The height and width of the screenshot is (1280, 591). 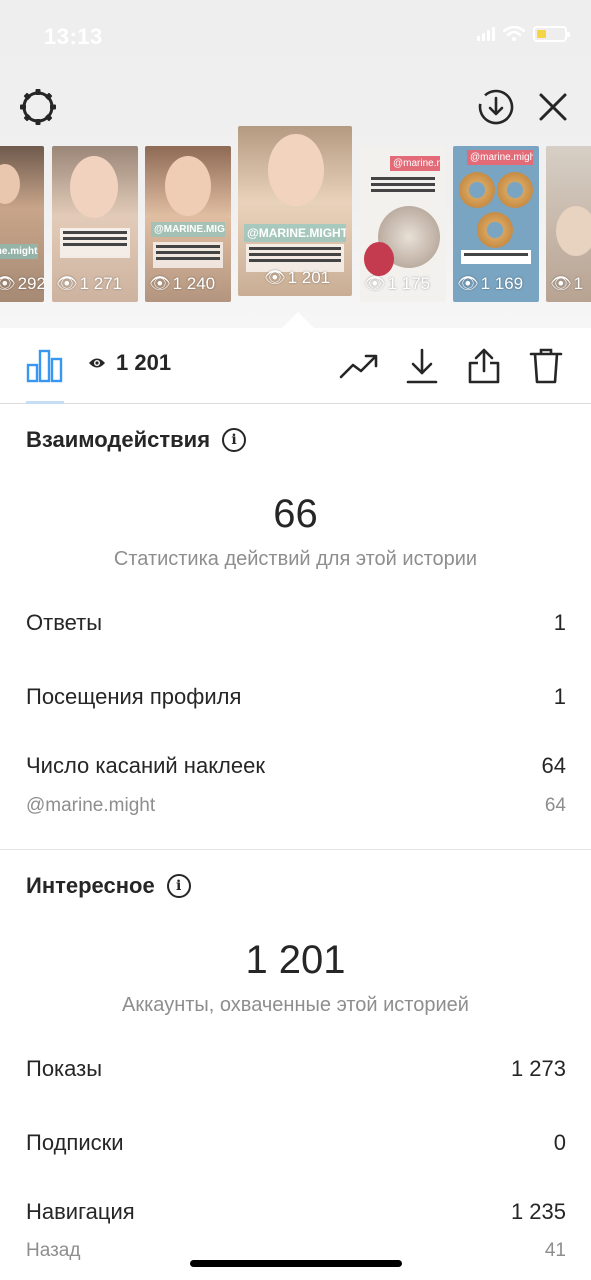 I want to click on share-icon, so click(x=484, y=366).